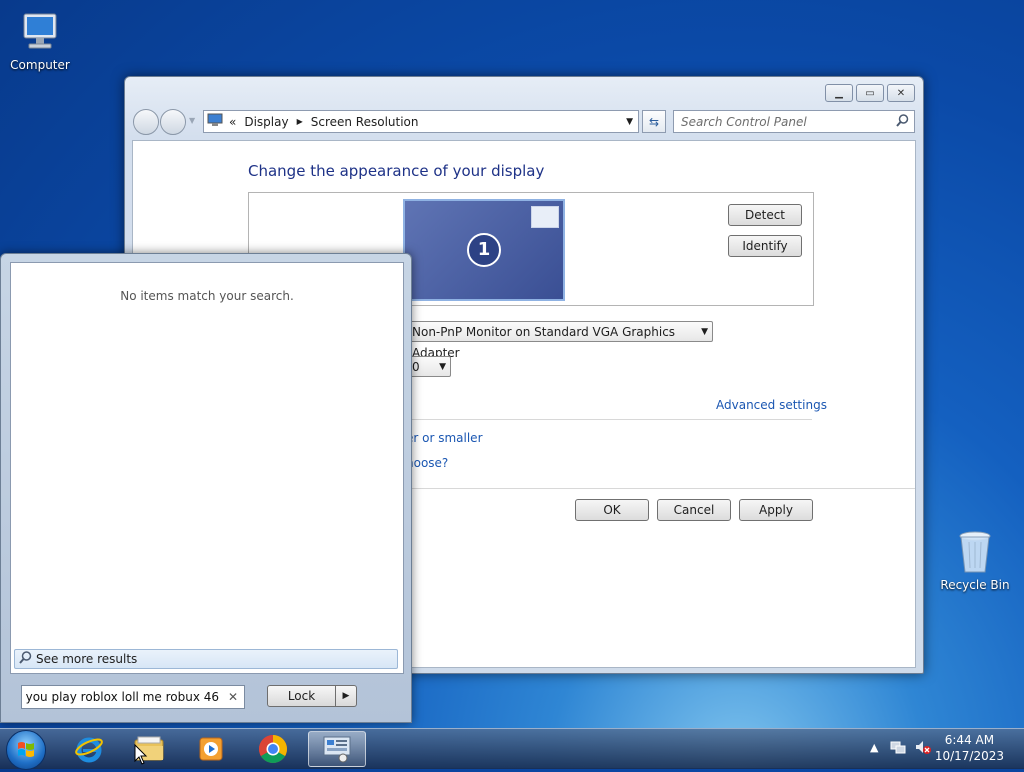  Describe the element at coordinates (765, 215) in the screenshot. I see `detect-button: Detect` at that location.